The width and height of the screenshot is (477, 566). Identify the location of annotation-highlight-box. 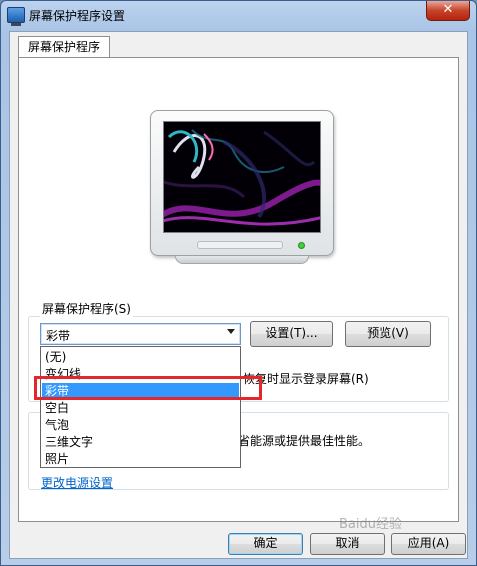
(148, 388).